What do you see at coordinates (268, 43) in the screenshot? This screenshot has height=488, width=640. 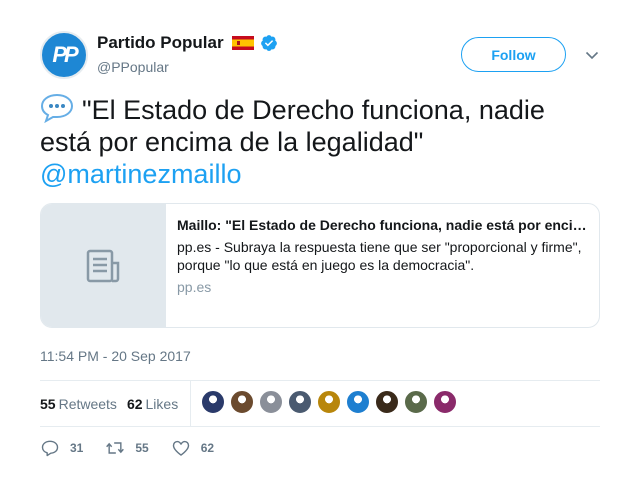 I see `verified-badge-icon` at bounding box center [268, 43].